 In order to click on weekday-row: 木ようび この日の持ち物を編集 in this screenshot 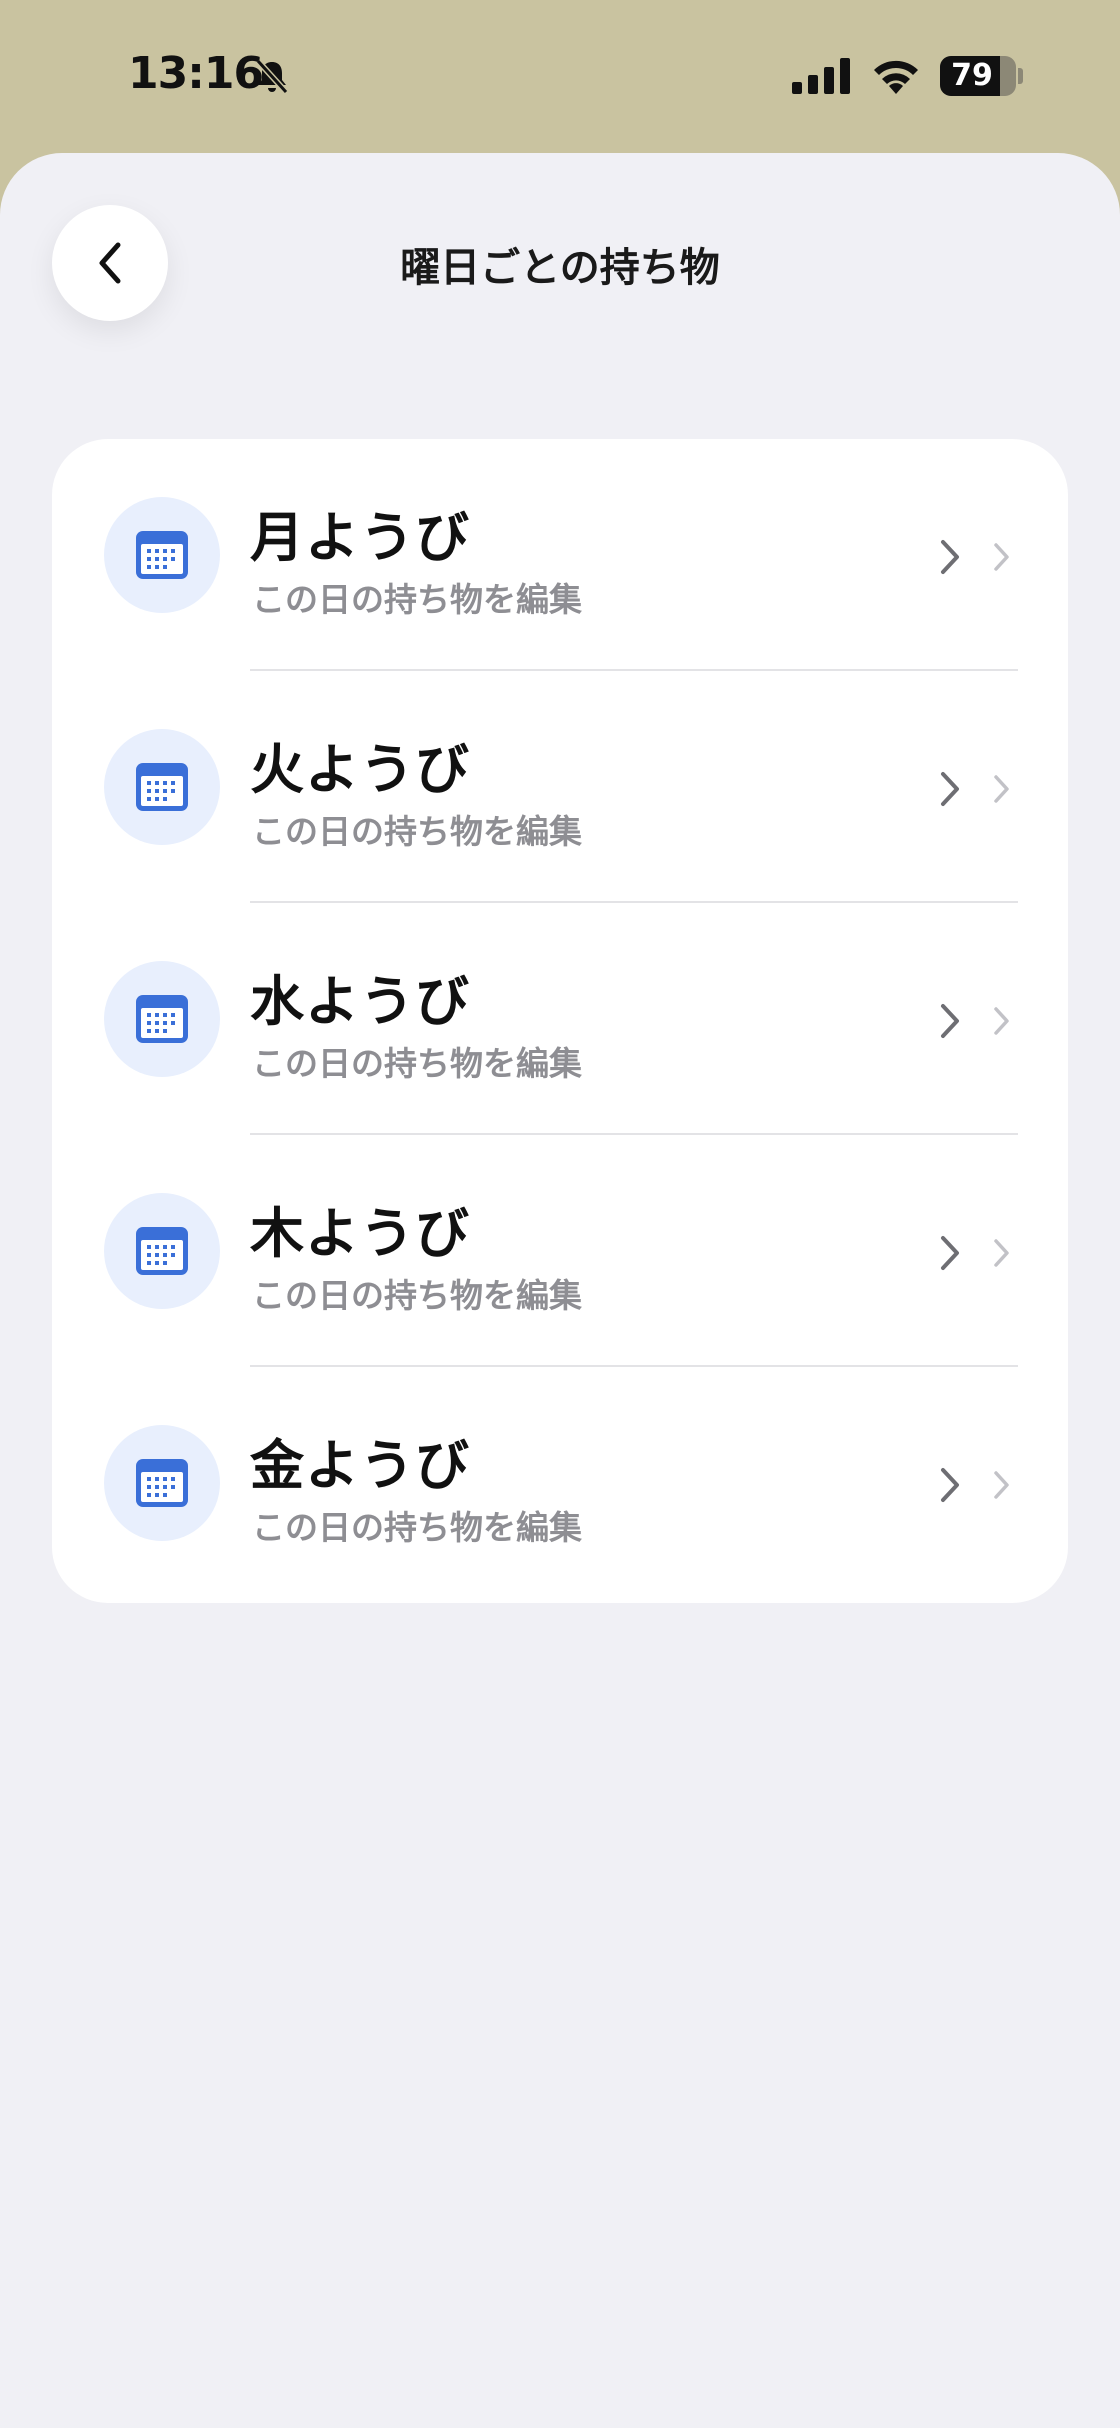, I will do `click(560, 1251)`.